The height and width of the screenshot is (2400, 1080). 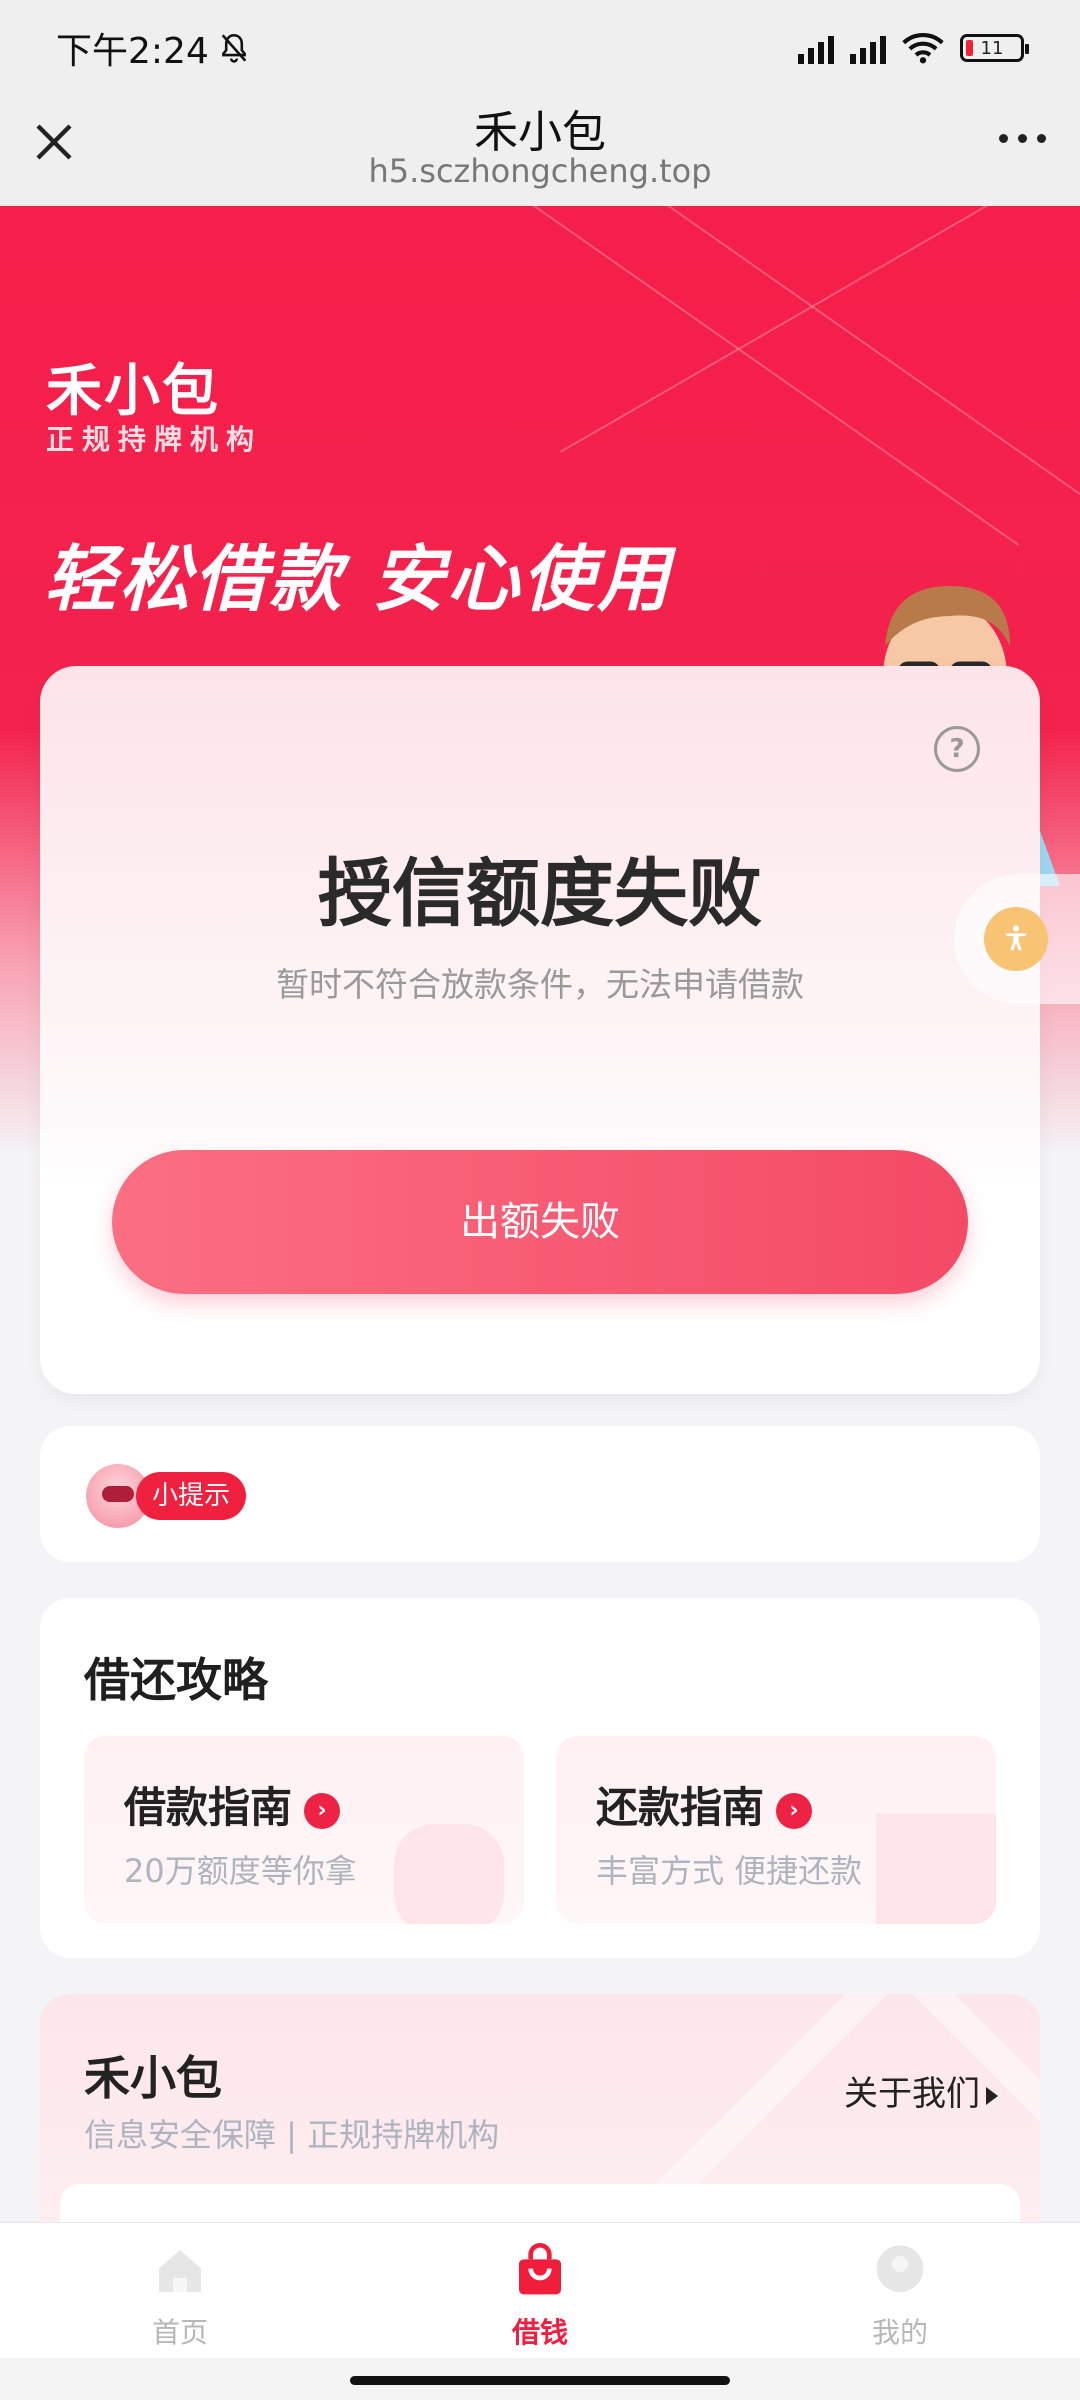 What do you see at coordinates (819, 329) in the screenshot?
I see `decorative-streak` at bounding box center [819, 329].